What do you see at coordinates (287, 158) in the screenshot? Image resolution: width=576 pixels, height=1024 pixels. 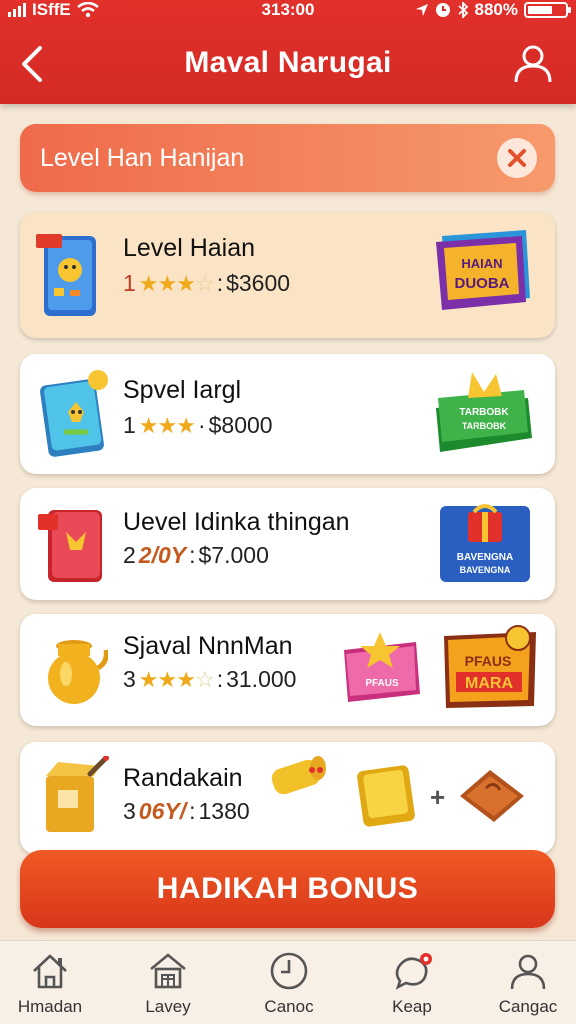 I see `search-bar: Level Han Hanijan` at bounding box center [287, 158].